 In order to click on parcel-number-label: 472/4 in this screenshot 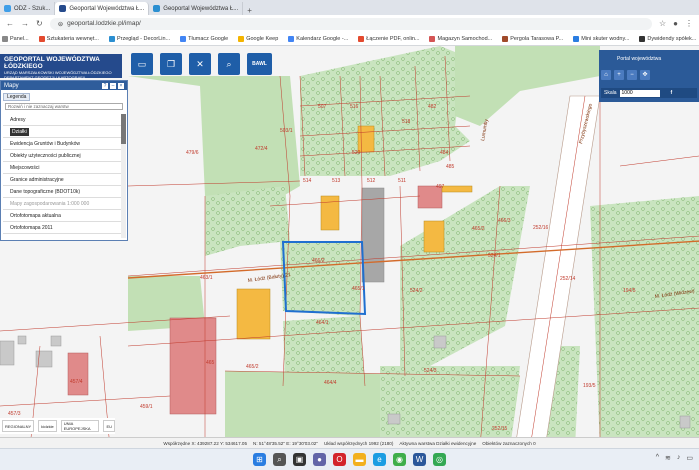, I will do `click(261, 149)`.